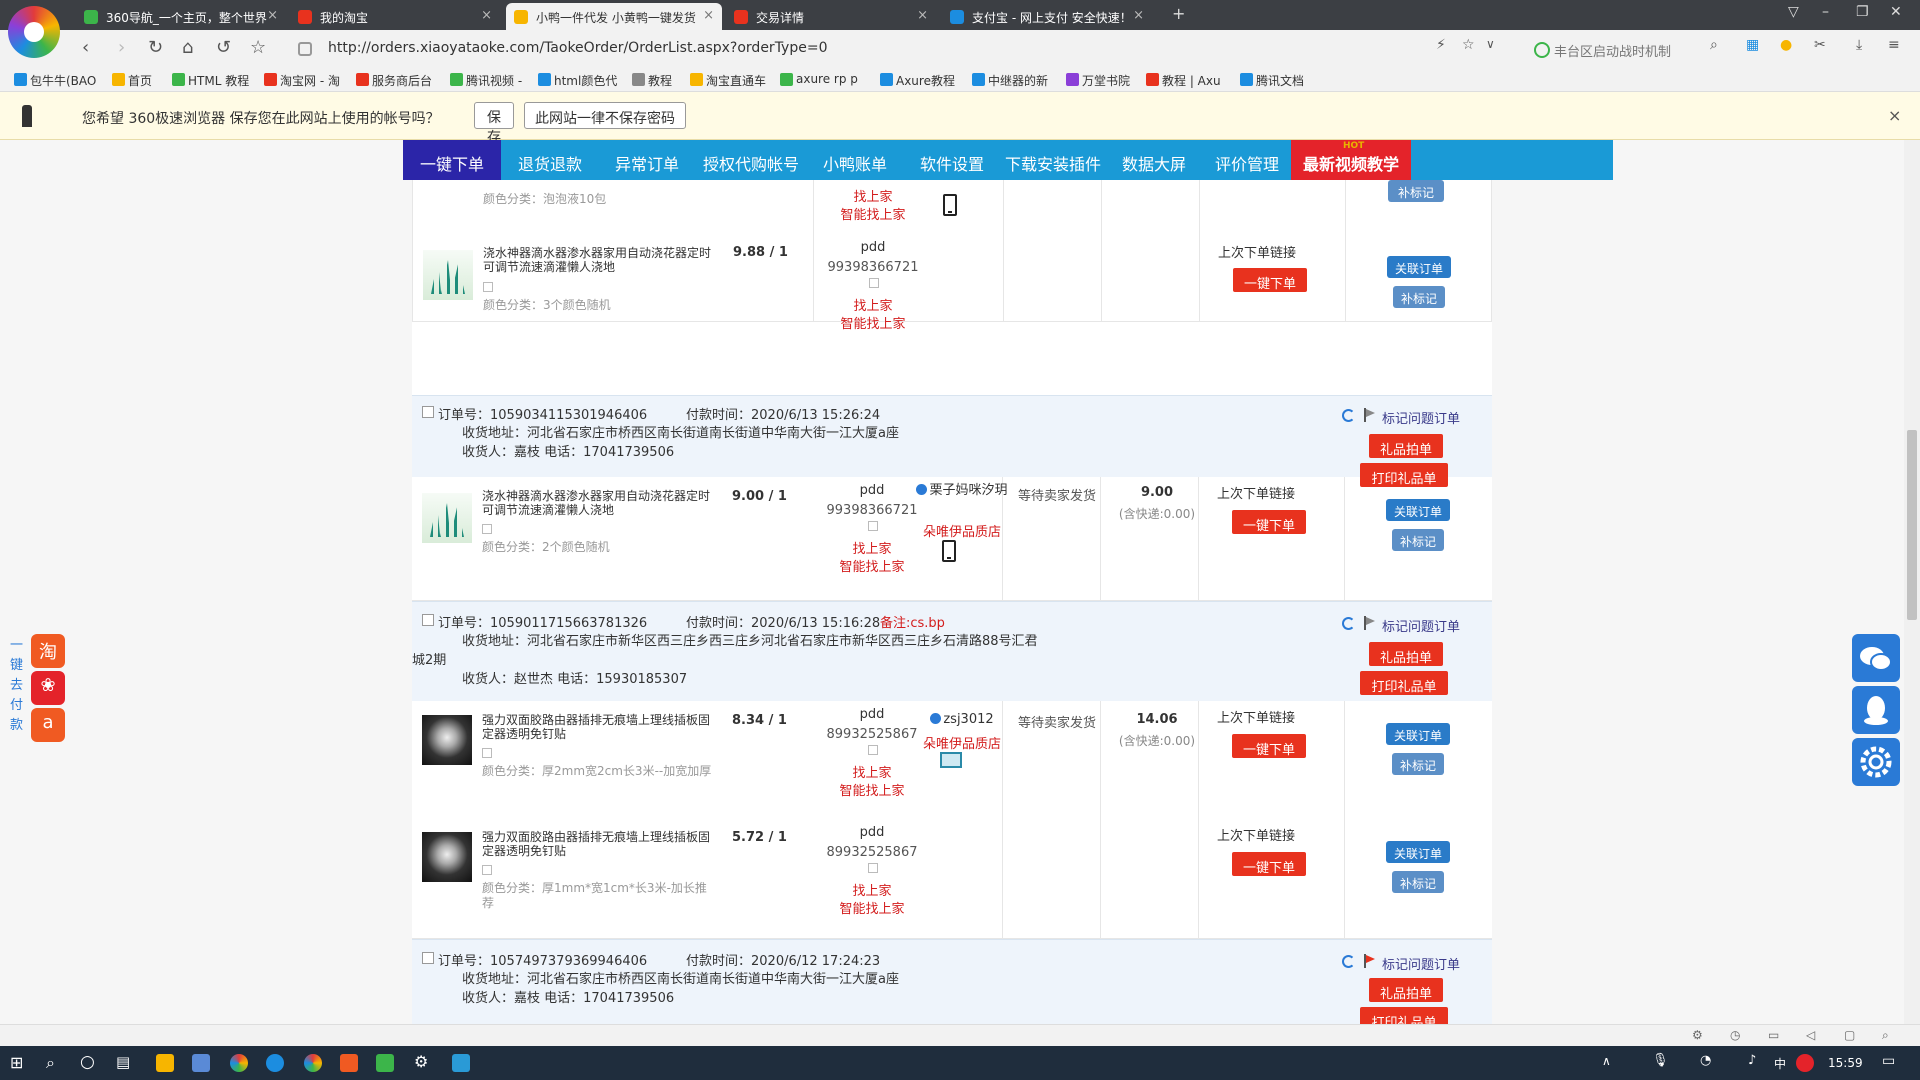  What do you see at coordinates (305, 49) in the screenshot?
I see `site-info-icon` at bounding box center [305, 49].